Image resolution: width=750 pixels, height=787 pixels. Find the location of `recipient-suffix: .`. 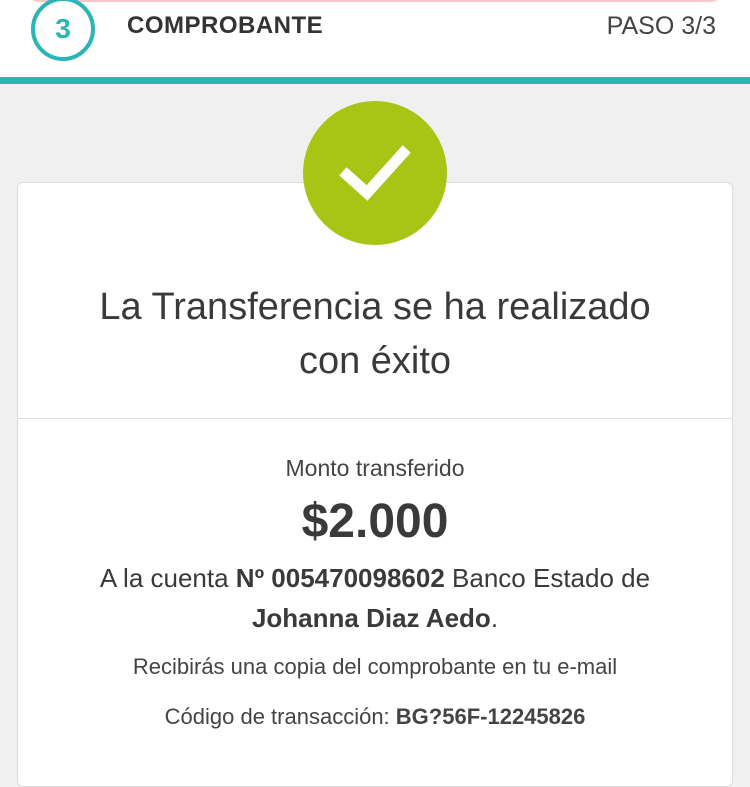

recipient-suffix: . is located at coordinates (494, 618).